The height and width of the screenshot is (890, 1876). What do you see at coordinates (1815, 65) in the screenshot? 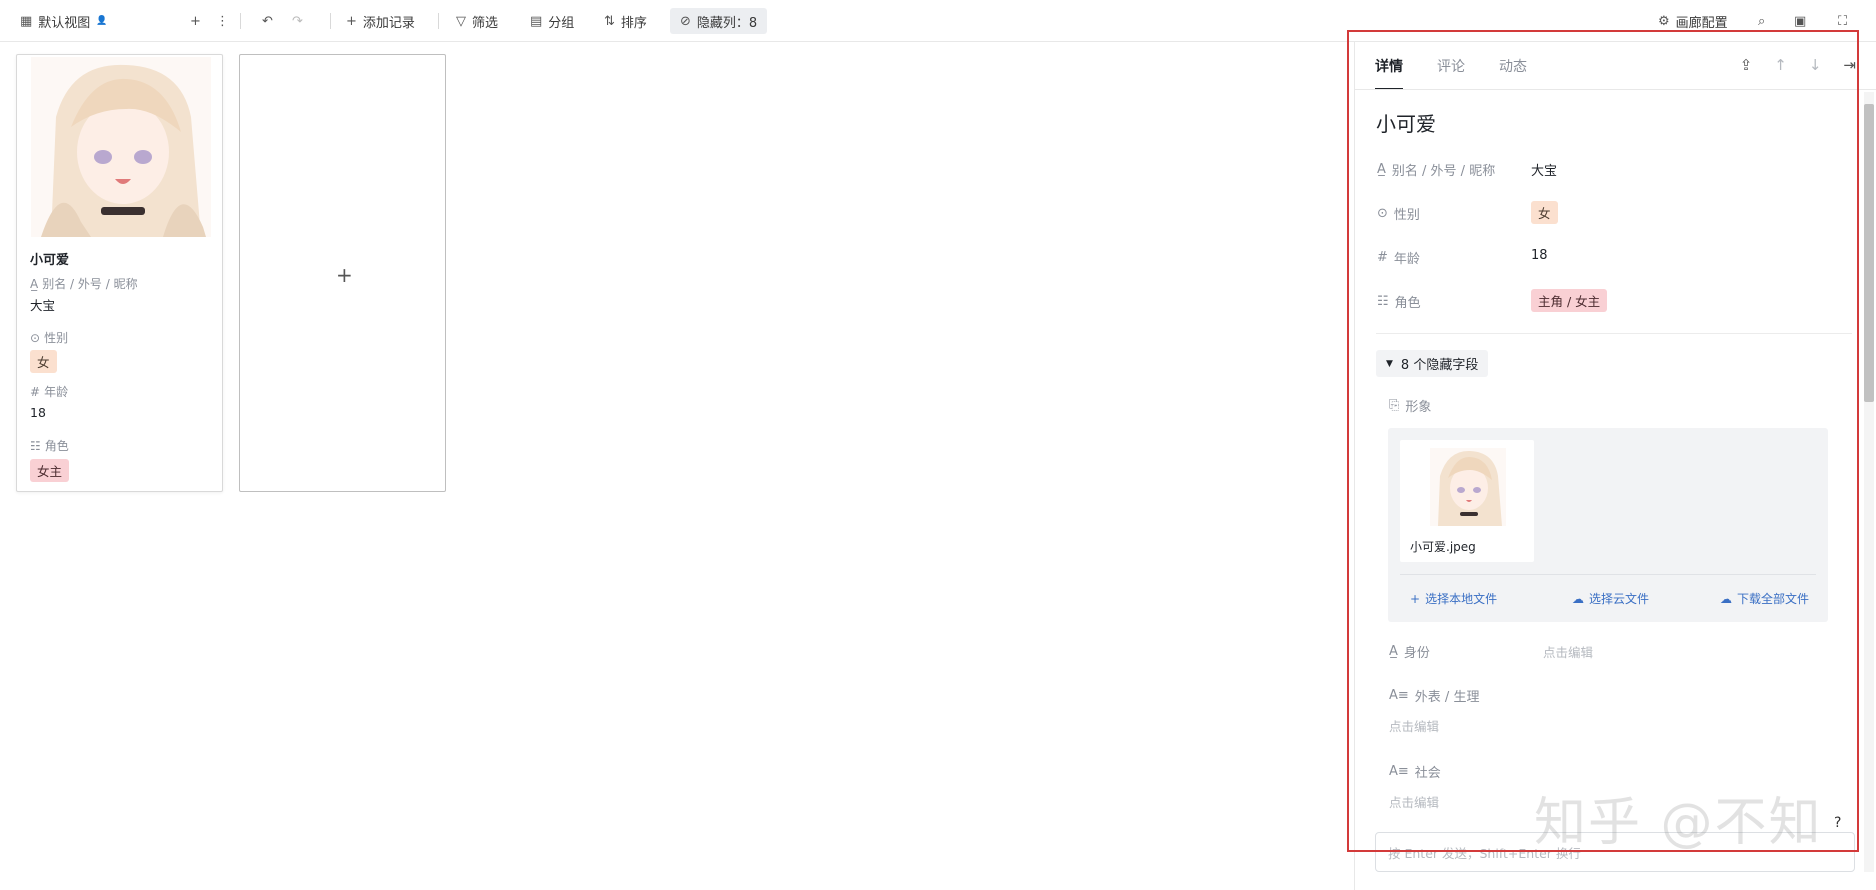
I see `arrow-down-icon: ↓` at bounding box center [1815, 65].